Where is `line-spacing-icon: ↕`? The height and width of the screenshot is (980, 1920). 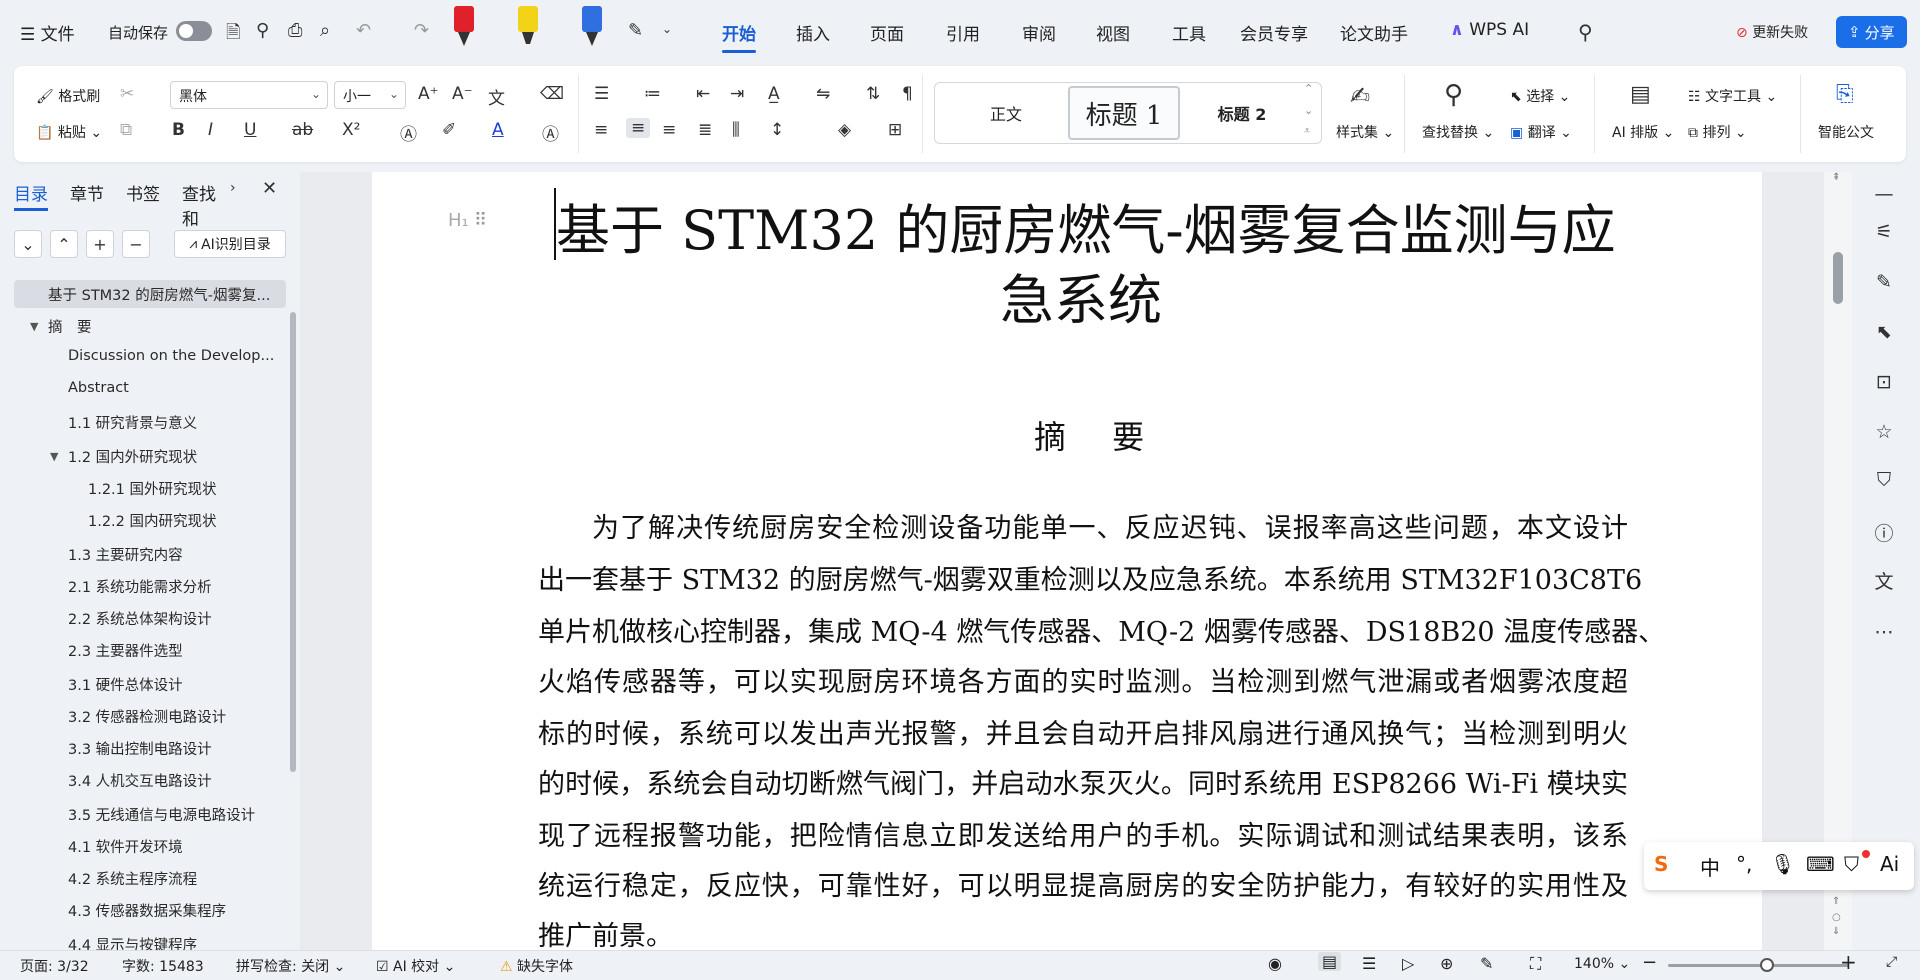
line-spacing-icon: ↕ is located at coordinates (777, 130).